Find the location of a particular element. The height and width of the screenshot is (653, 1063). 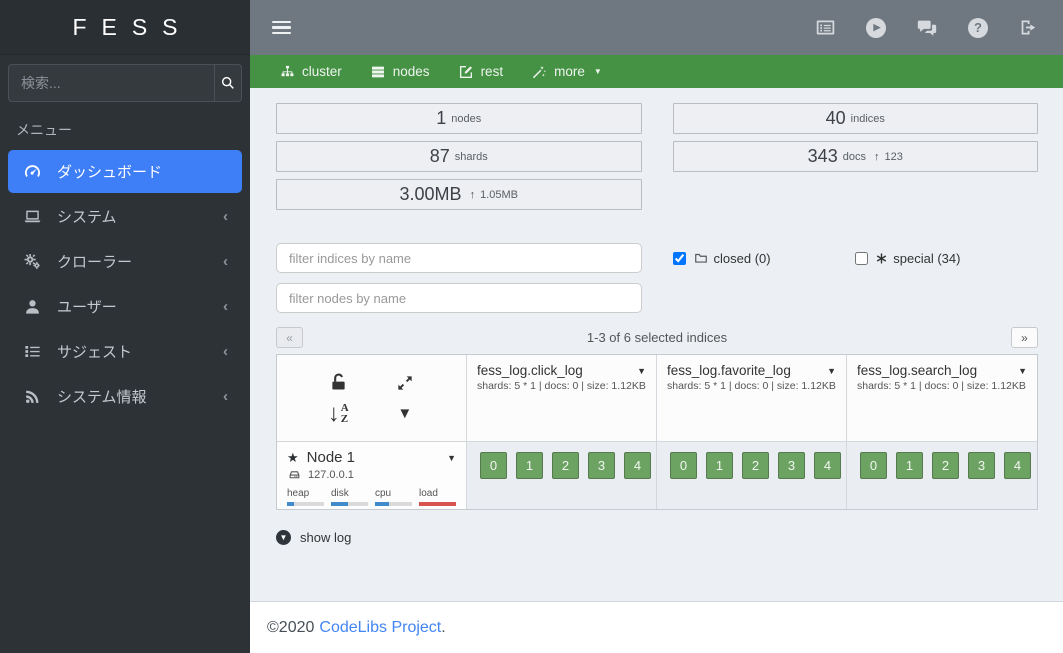

stat-docs: 343 docs ↑ 123 is located at coordinates (855, 156).